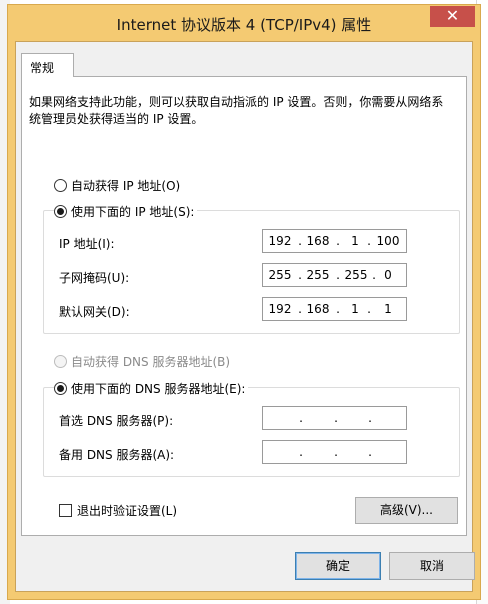 This screenshot has height=604, width=488. I want to click on validate-on-exit-checkbox, so click(65, 510).